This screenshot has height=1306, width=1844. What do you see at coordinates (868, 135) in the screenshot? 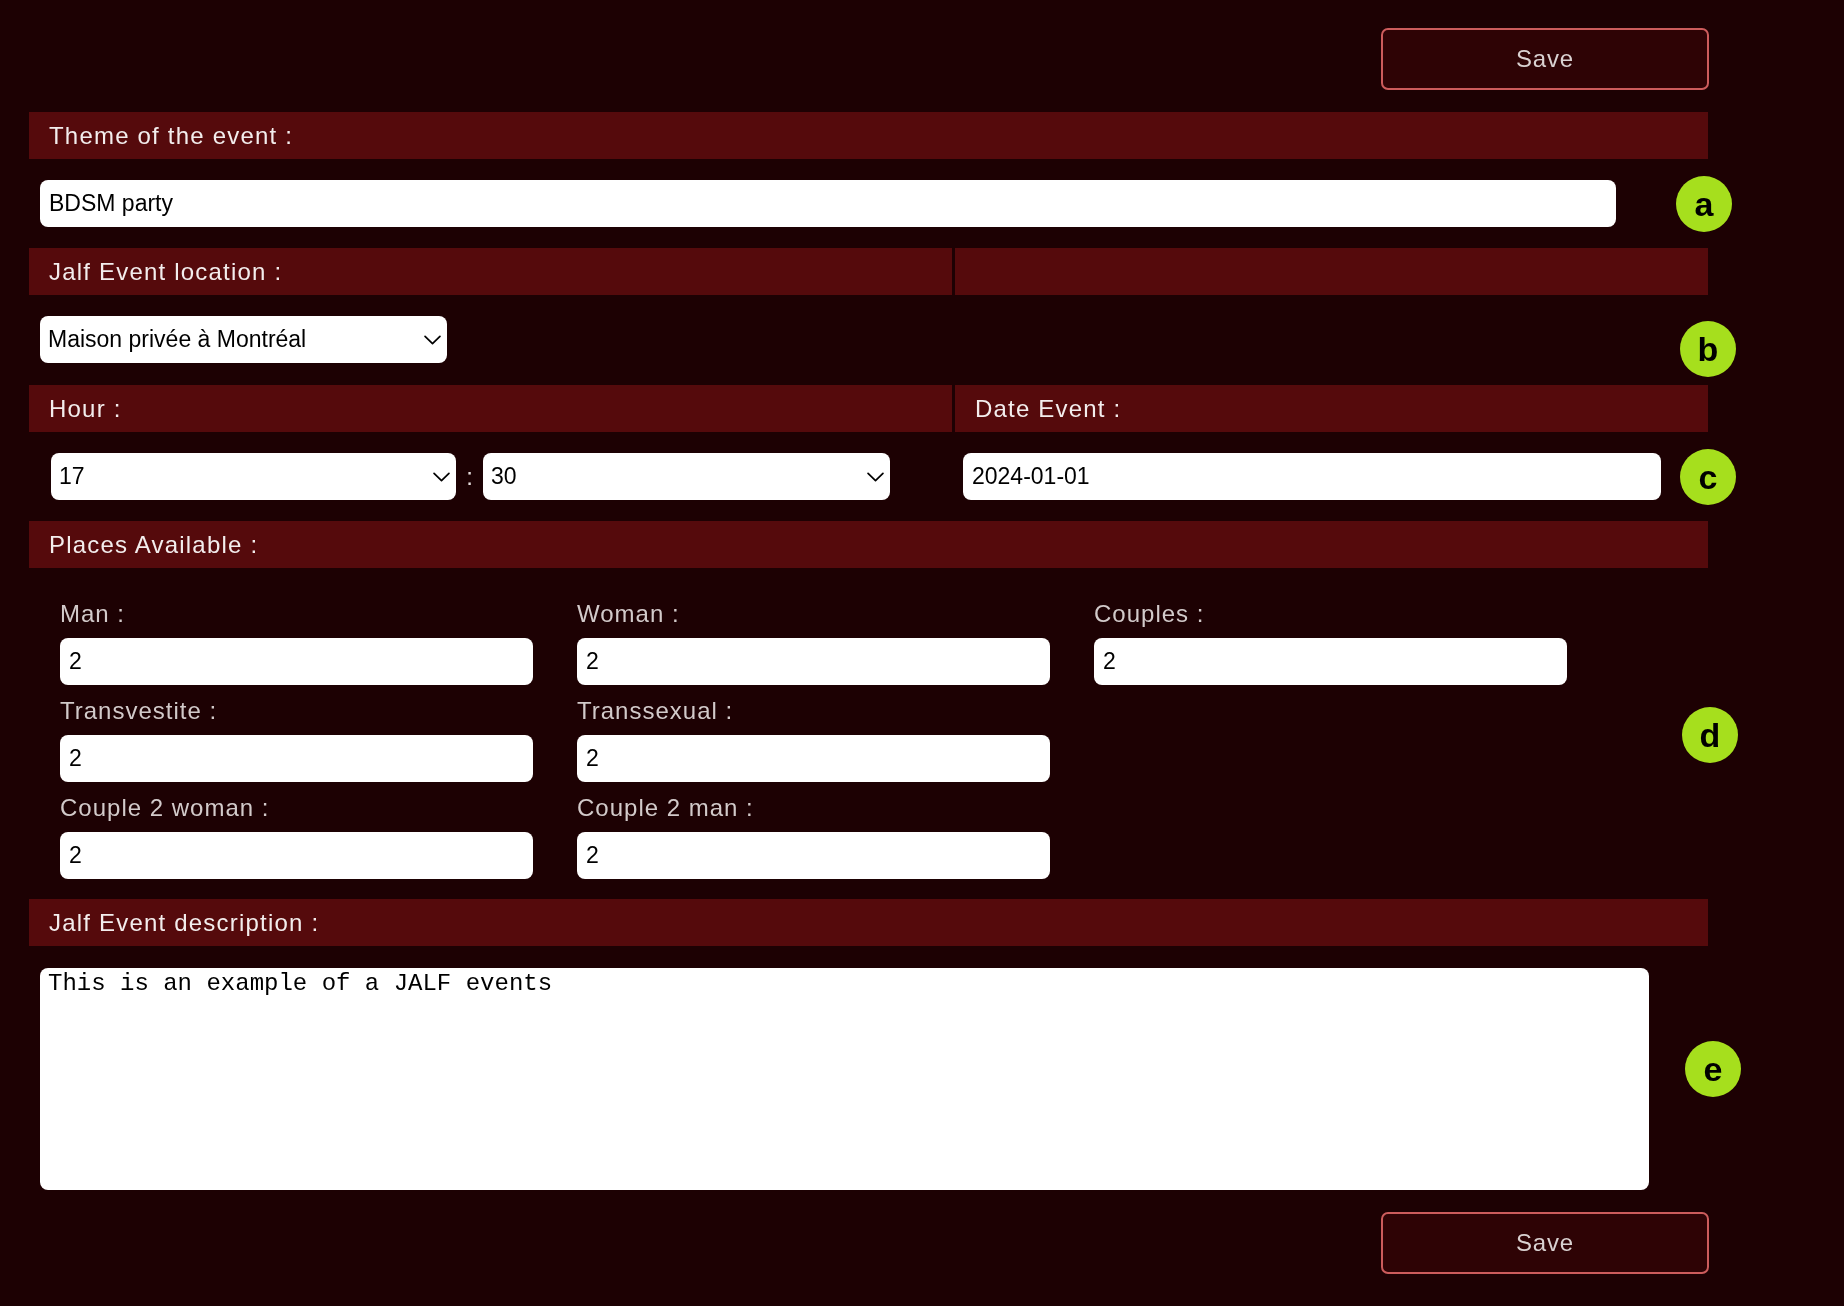
I see `section-header: Theme of the event :` at bounding box center [868, 135].